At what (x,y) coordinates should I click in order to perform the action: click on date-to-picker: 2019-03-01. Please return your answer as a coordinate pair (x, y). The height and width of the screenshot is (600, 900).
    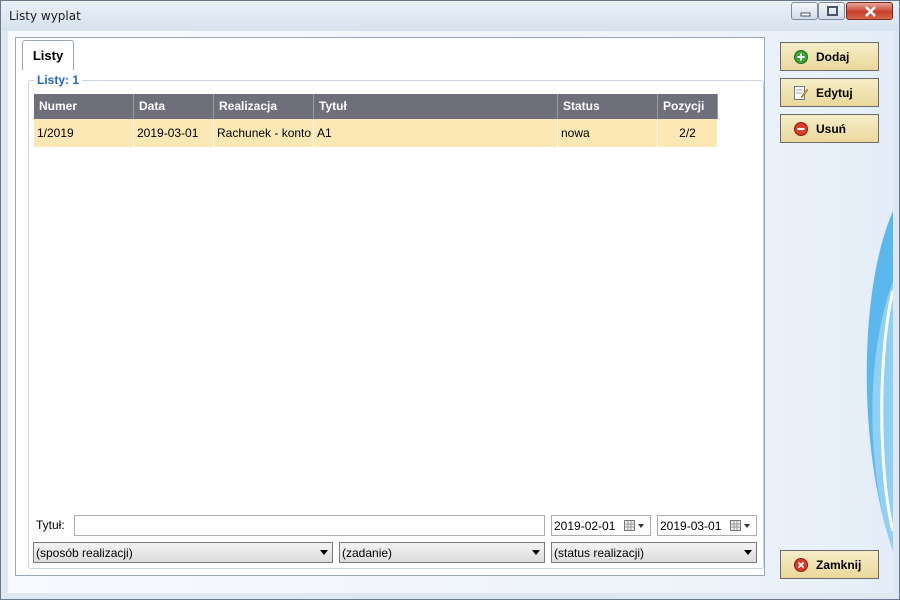
    Looking at the image, I should click on (707, 525).